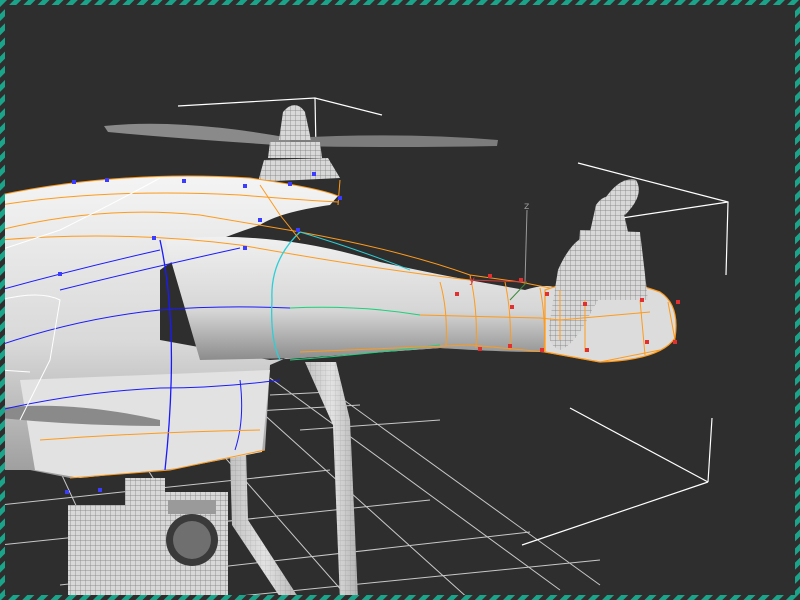 This screenshot has height=600, width=800. Describe the element at coordinates (526, 206) in the screenshot. I see `gizmo-axis-z-label: z` at that location.